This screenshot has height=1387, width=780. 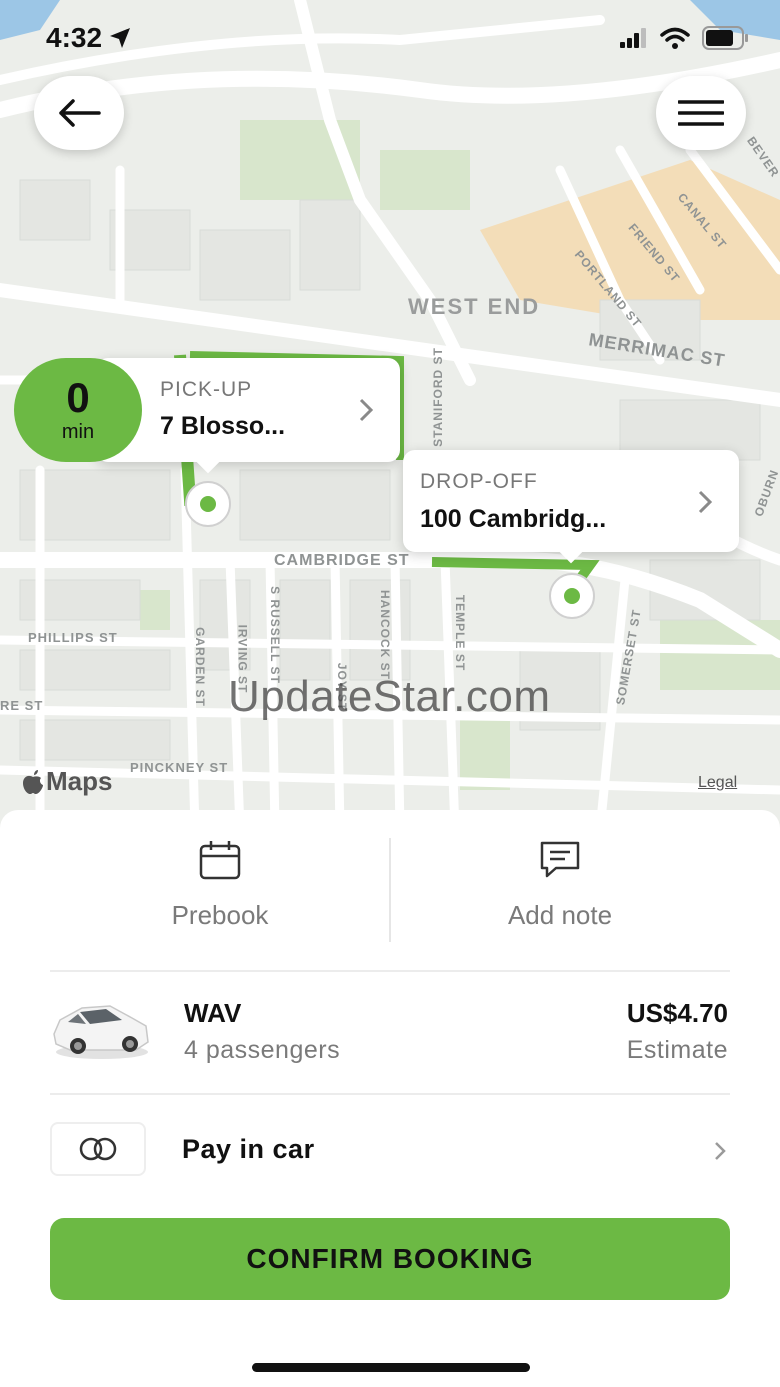 What do you see at coordinates (342, 560) in the screenshot?
I see `street-label: CAMBRIDGE ST` at bounding box center [342, 560].